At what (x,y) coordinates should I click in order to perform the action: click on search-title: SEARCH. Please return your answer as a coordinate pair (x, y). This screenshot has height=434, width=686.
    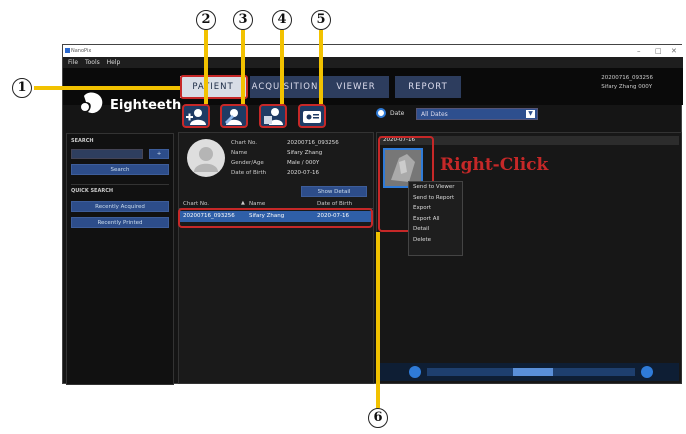
    Looking at the image, I should click on (82, 141).